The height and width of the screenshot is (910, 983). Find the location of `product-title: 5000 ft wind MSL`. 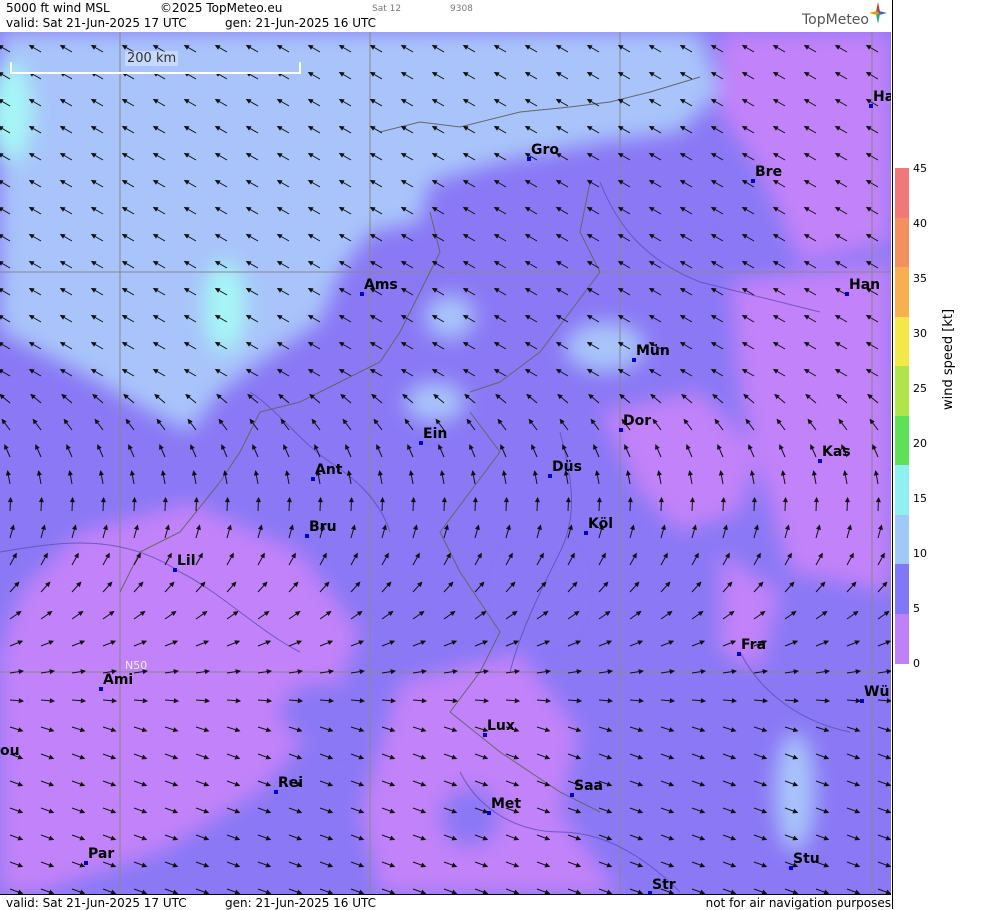

product-title: 5000 ft wind MSL is located at coordinates (58, 8).